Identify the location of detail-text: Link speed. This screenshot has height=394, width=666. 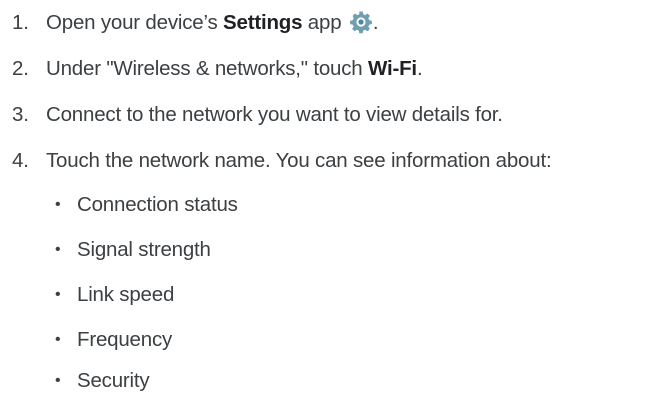
(126, 294).